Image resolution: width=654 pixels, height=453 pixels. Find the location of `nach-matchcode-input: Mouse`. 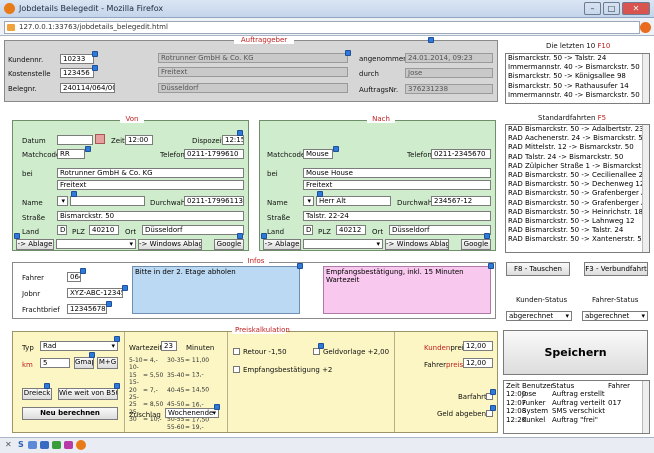

nach-matchcode-input: Mouse is located at coordinates (318, 154).